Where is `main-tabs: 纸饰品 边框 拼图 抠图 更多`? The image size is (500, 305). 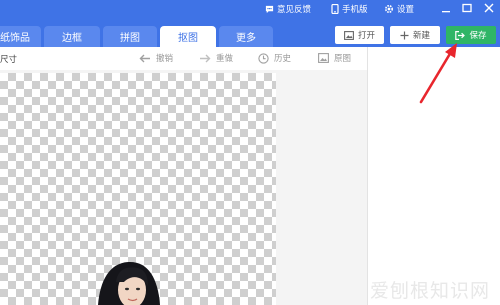
main-tabs: 纸饰品 边框 拼图 抠图 更多 is located at coordinates (138, 36).